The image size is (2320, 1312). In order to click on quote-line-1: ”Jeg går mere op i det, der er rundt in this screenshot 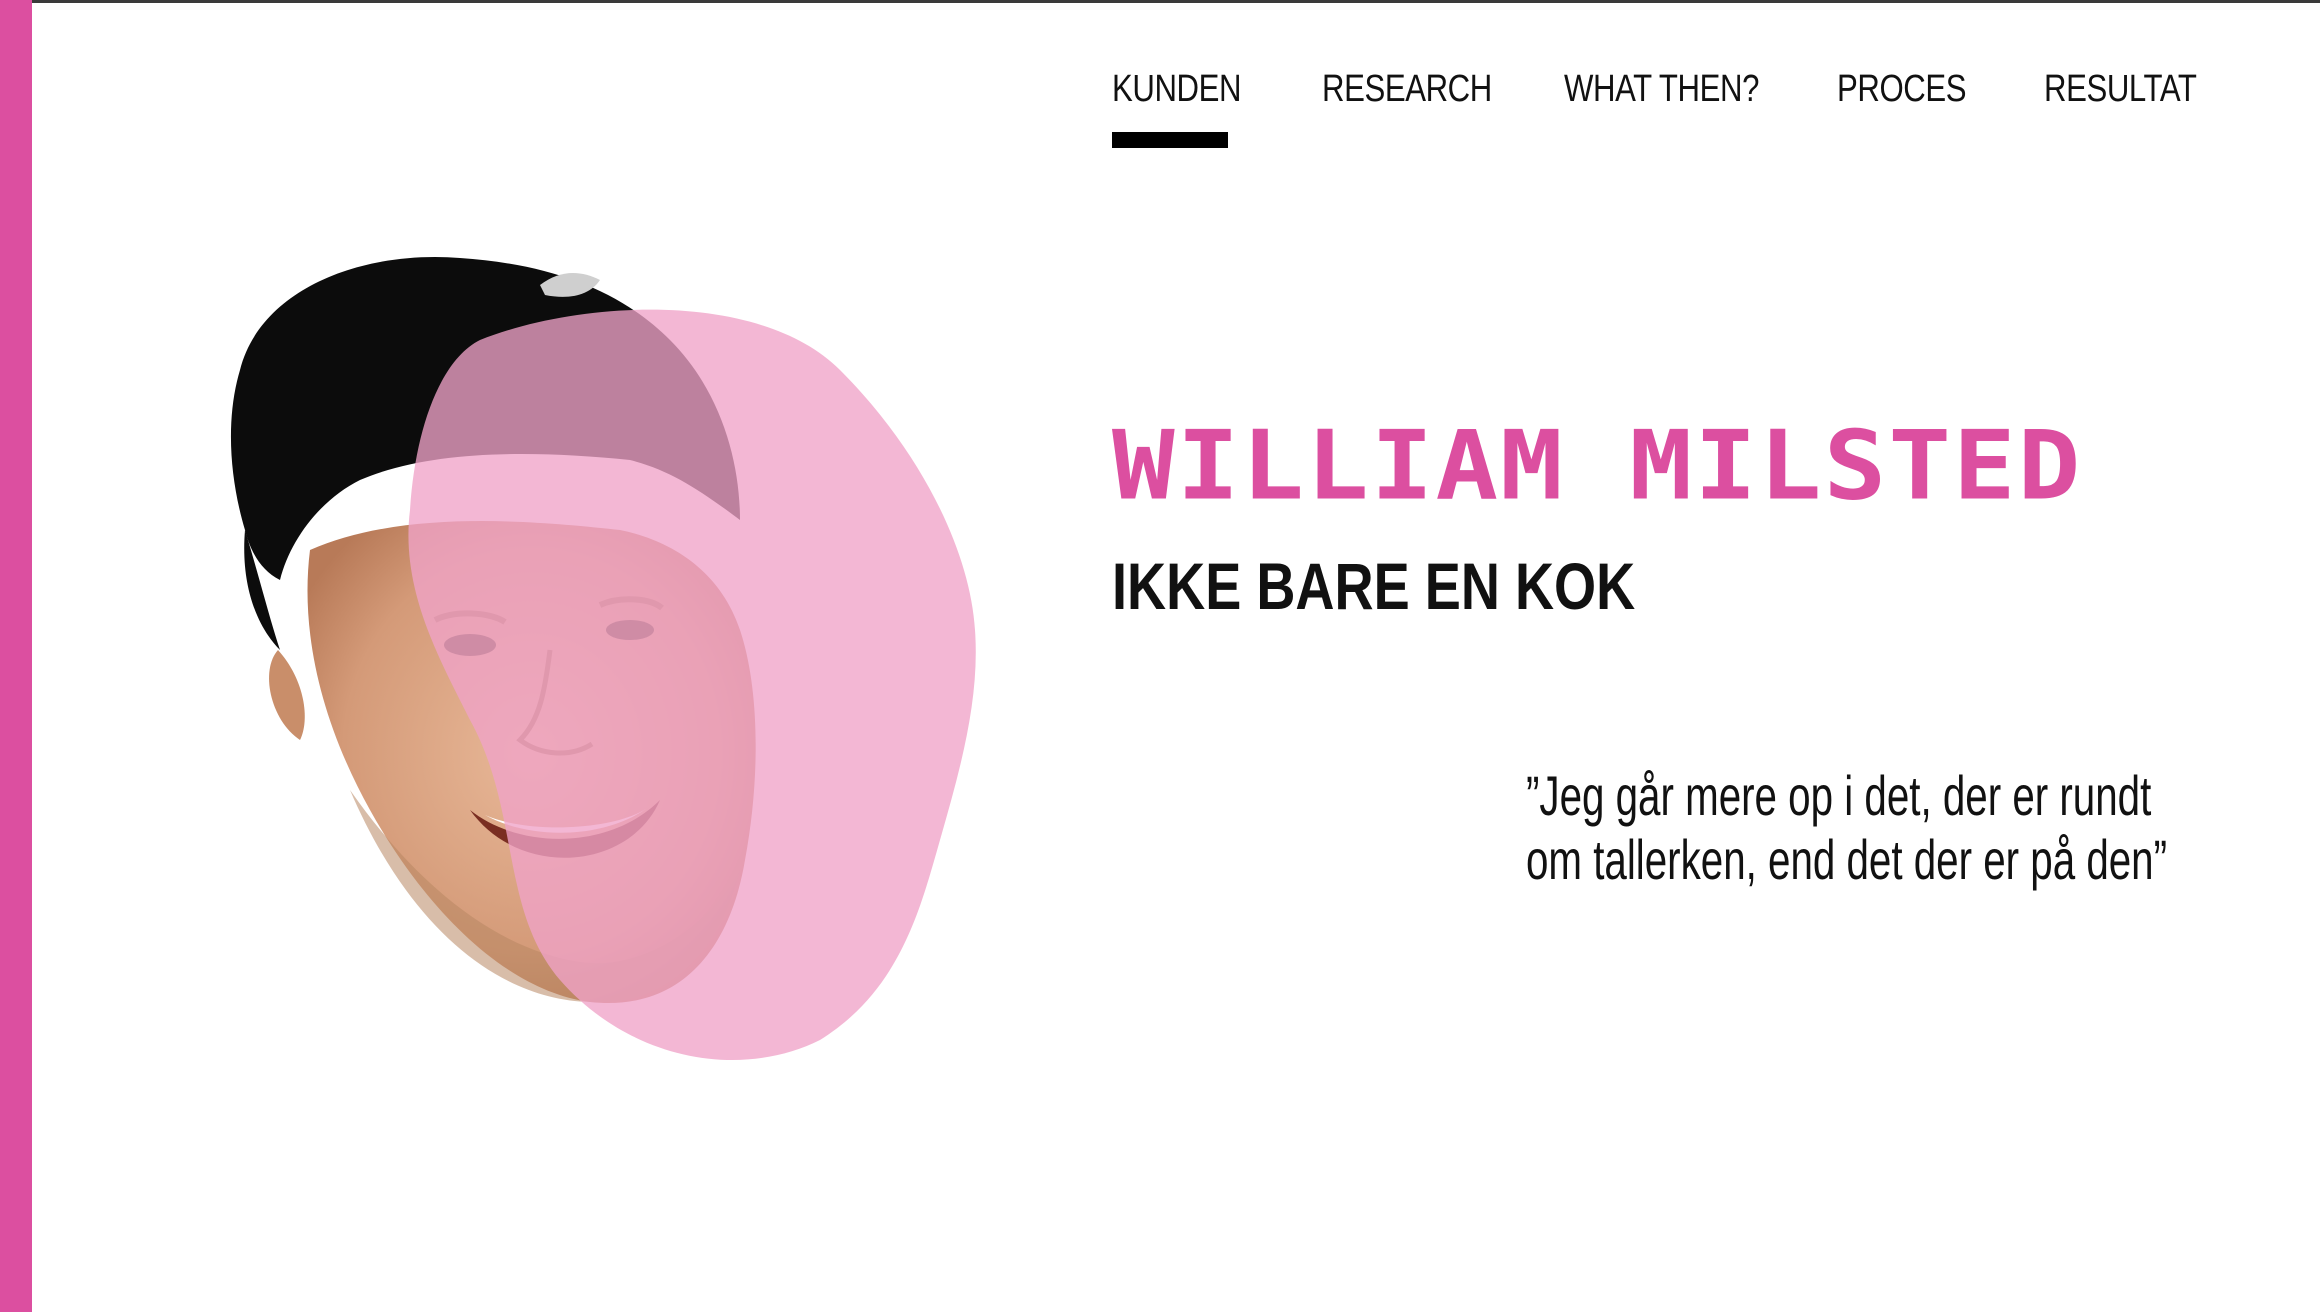, I will do `click(1839, 795)`.